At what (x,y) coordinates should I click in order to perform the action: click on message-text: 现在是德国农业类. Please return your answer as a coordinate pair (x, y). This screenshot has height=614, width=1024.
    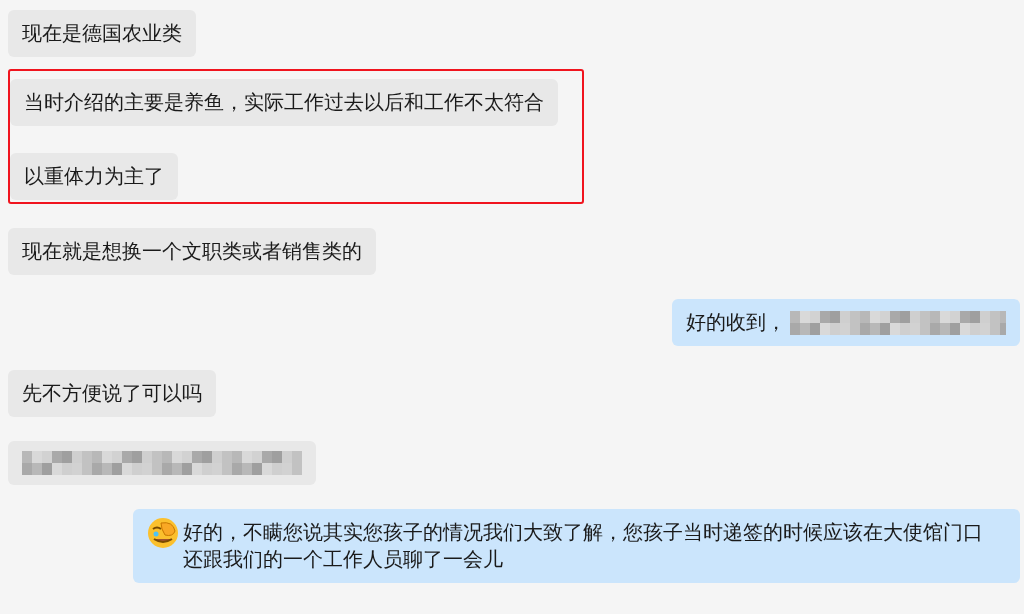
    Looking at the image, I should click on (102, 33).